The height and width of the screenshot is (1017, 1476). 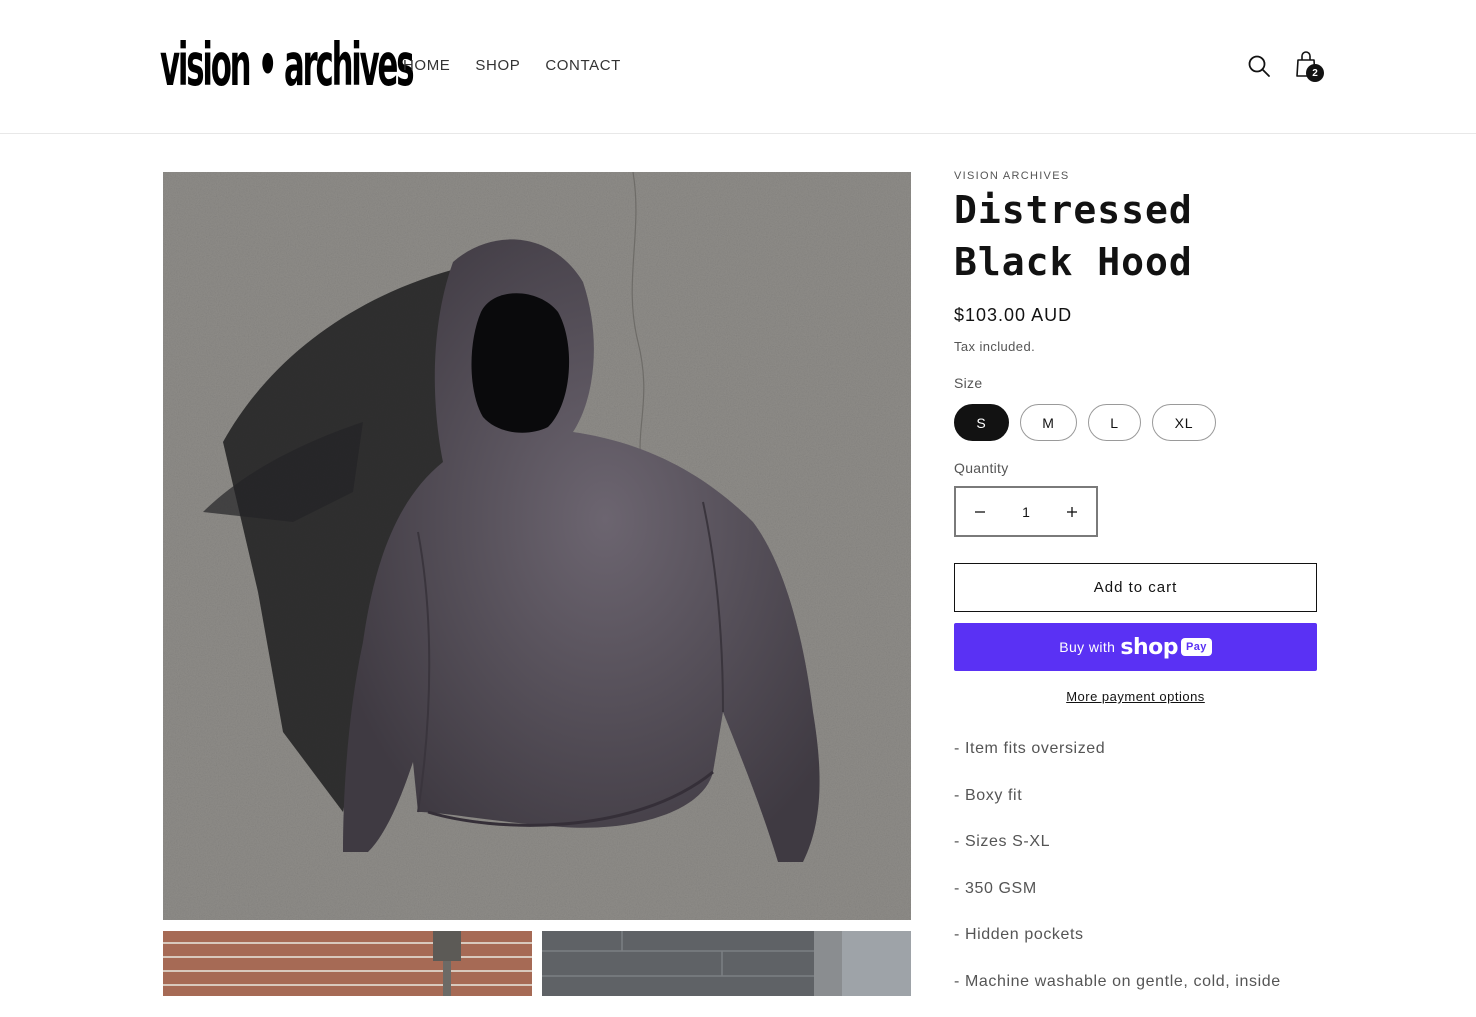 I want to click on store-logo: vision • archives, so click(x=262, y=66).